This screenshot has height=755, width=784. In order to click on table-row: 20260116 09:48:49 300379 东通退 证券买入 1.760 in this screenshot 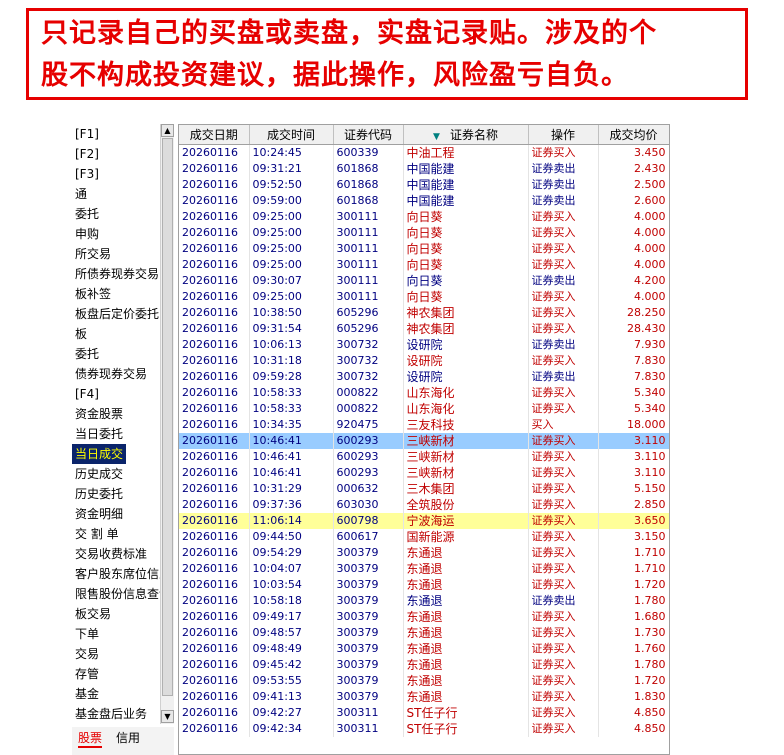, I will do `click(424, 649)`.